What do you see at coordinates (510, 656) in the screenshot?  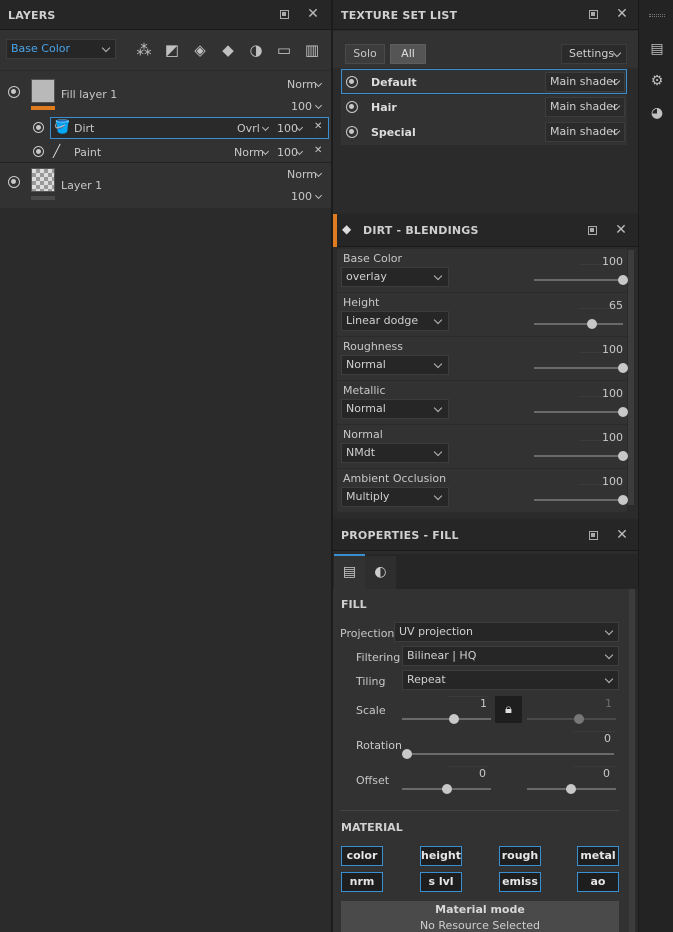 I see `filtering-dropdown: Bilinear | HQ` at bounding box center [510, 656].